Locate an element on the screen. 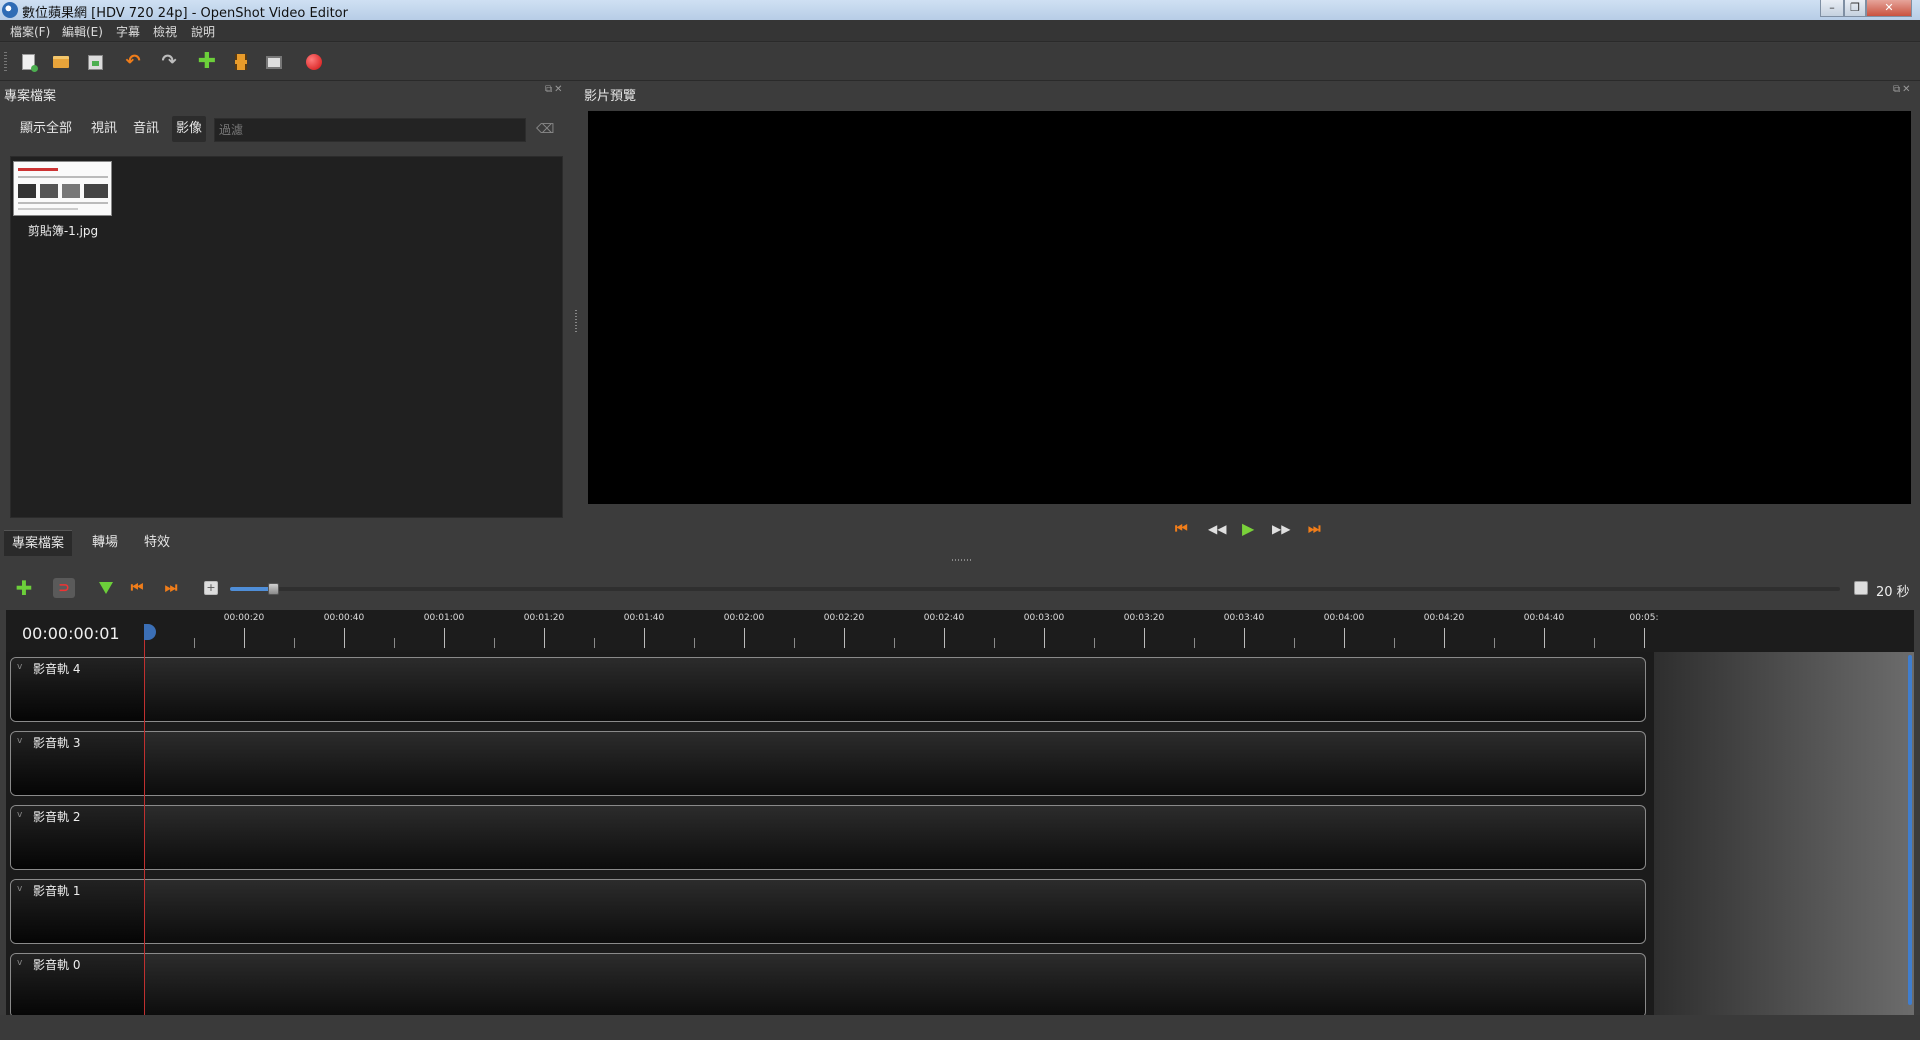  ruler-label: 00:01:00 is located at coordinates (444, 618).